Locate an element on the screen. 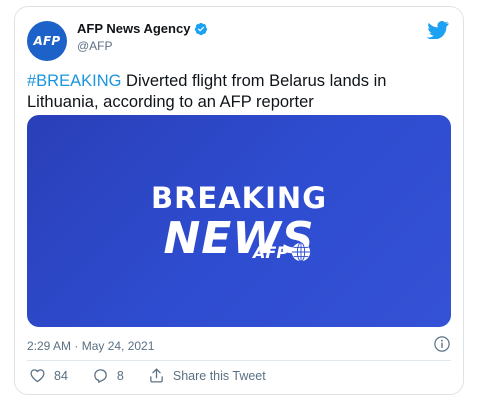  info-icon is located at coordinates (442, 344).